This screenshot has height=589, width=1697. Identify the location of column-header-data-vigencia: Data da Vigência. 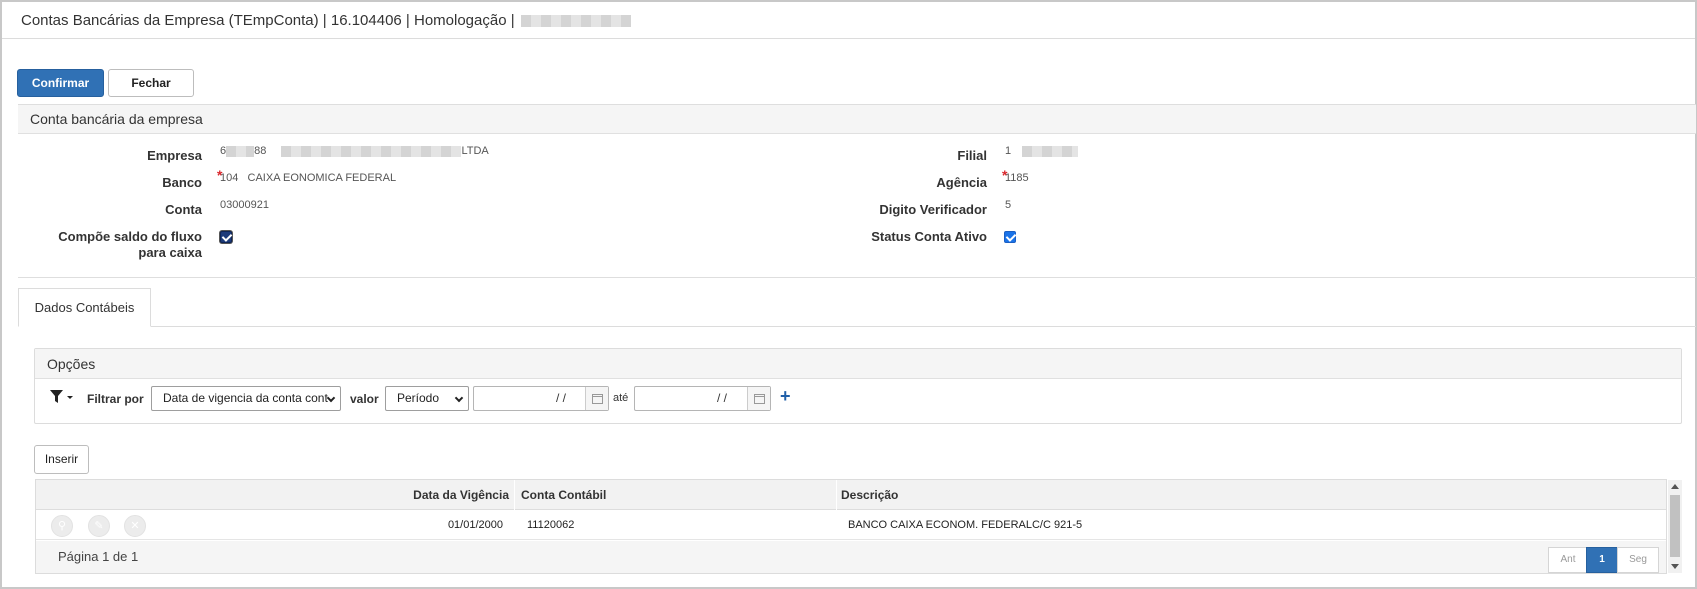
(460, 495).